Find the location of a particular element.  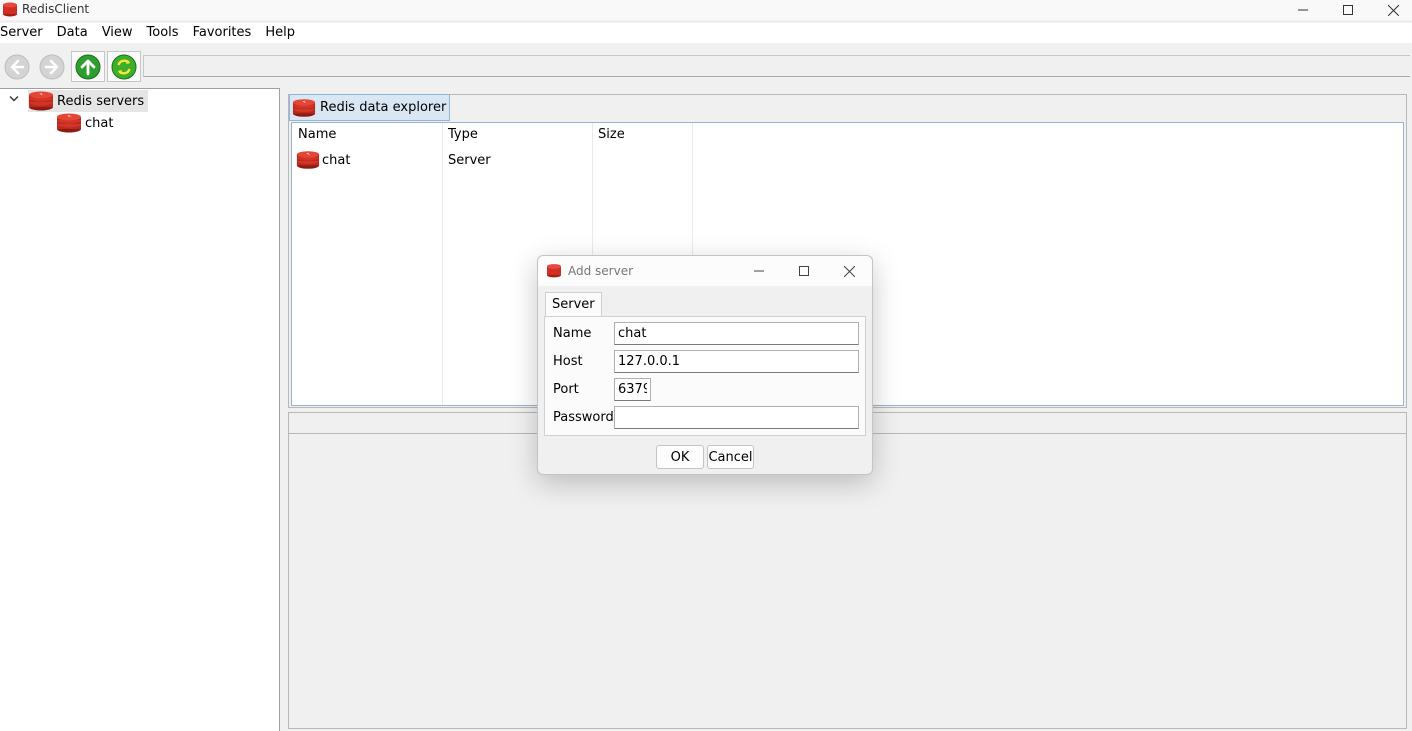

password-label: Password is located at coordinates (583, 417).